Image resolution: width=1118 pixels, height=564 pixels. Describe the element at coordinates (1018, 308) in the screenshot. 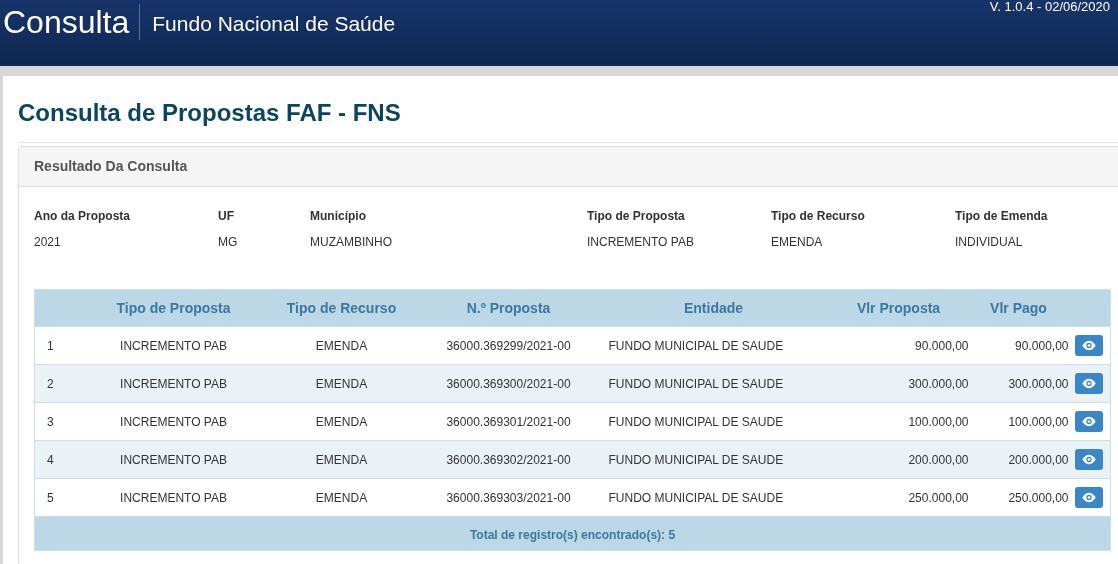

I see `column-header: Vlr Pago` at that location.